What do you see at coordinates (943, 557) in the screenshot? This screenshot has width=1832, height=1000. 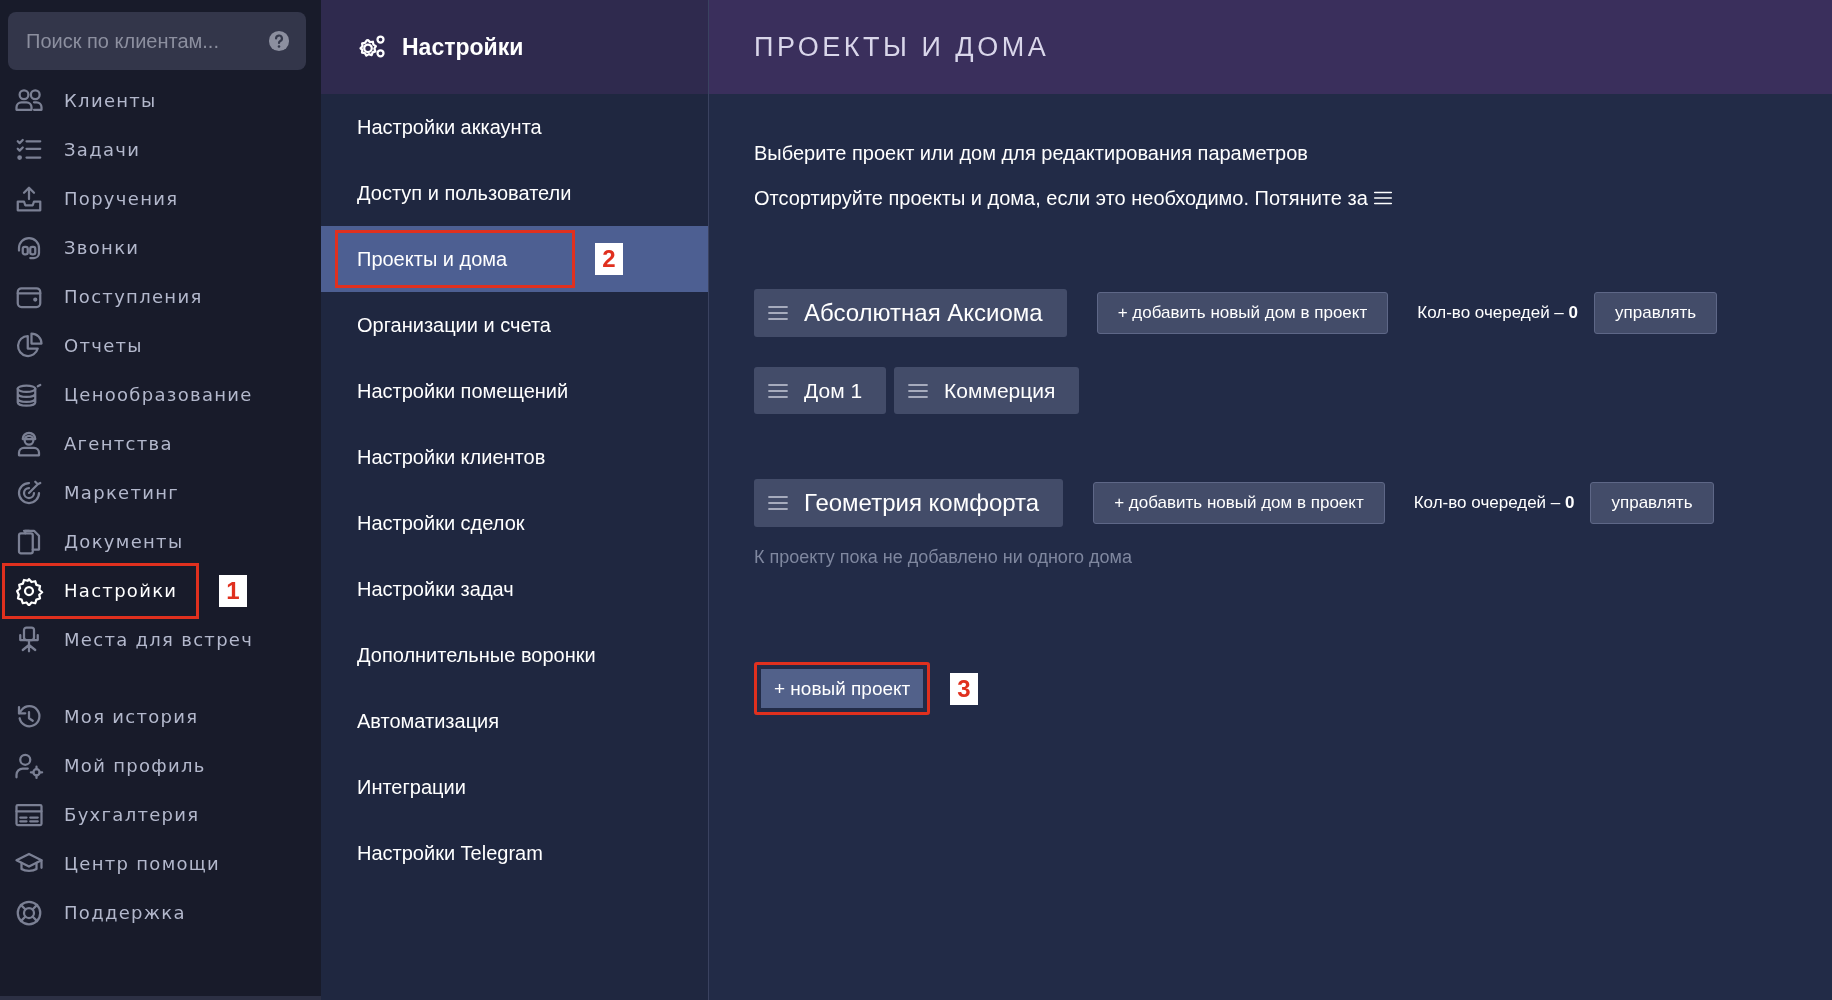 I see `empty-note: К проекту пока не добавлено ни одного дома` at bounding box center [943, 557].